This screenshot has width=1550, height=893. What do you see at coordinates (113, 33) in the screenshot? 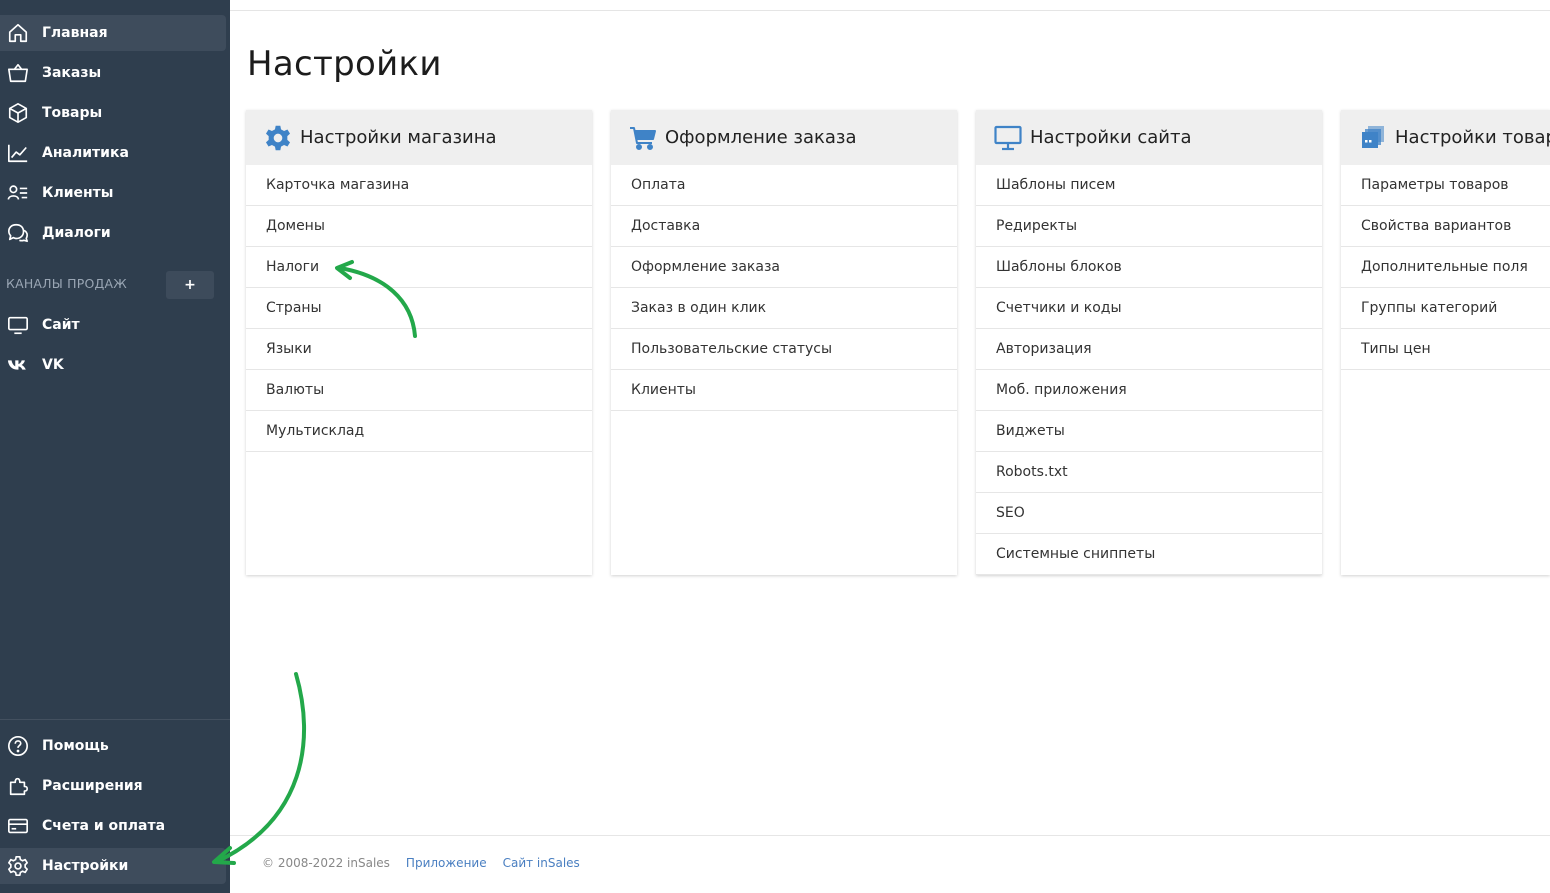
I see `sidebar-item-home: Главная` at bounding box center [113, 33].